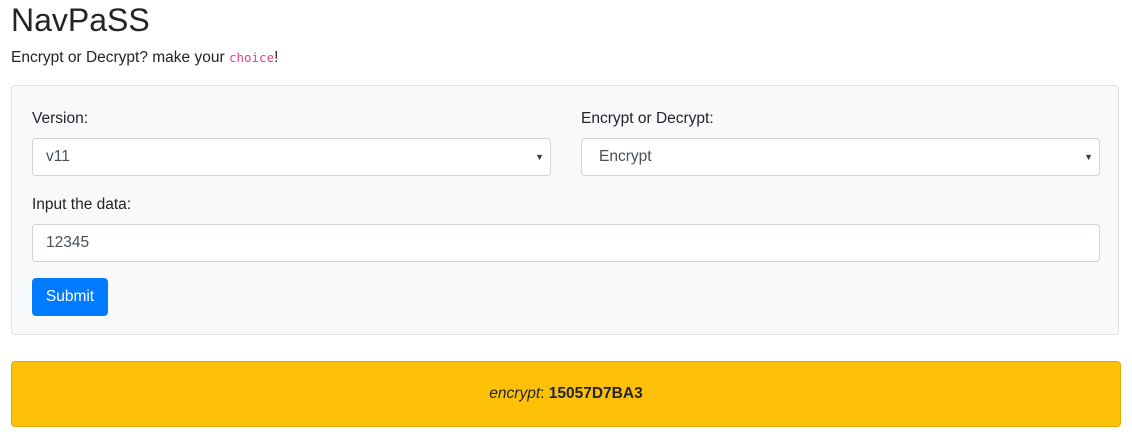 The width and height of the screenshot is (1132, 441). I want to click on page-title: NavPaSS, so click(80, 20).